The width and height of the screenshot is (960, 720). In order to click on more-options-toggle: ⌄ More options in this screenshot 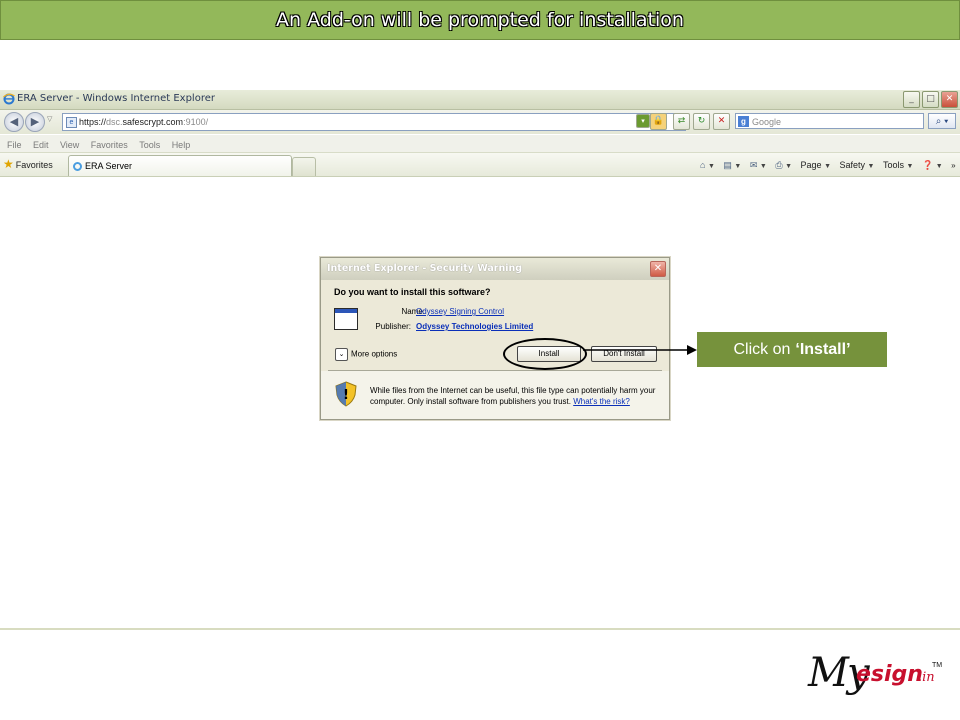, I will do `click(366, 354)`.